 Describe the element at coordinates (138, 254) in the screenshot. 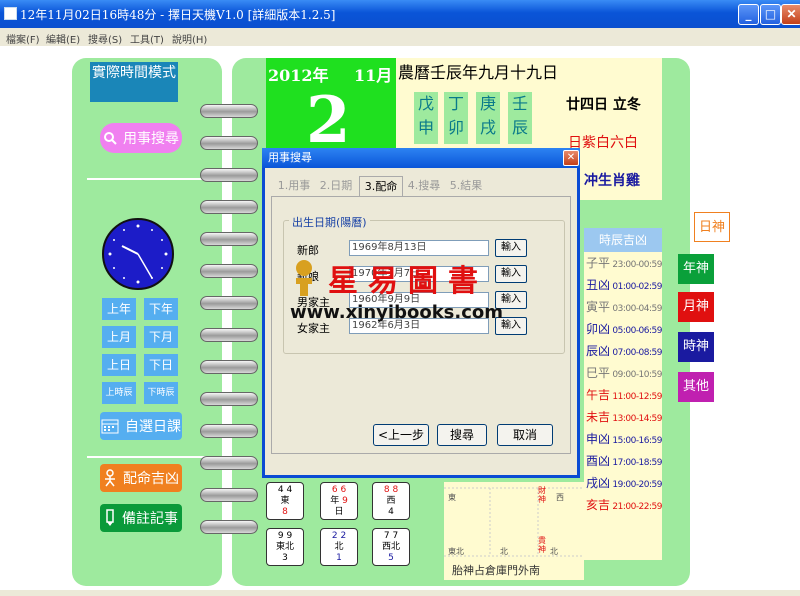

I see `clock-icon` at that location.